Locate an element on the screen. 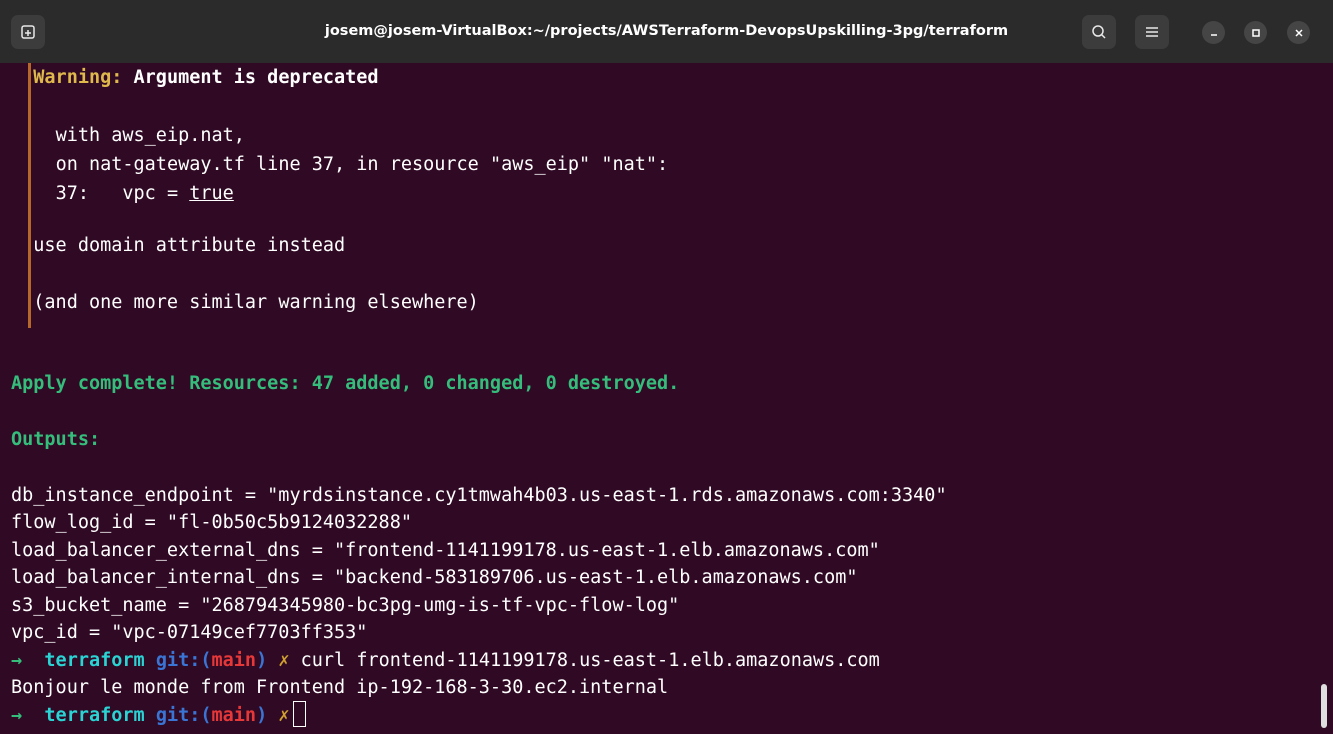  minimize-icon is located at coordinates (1213, 34).